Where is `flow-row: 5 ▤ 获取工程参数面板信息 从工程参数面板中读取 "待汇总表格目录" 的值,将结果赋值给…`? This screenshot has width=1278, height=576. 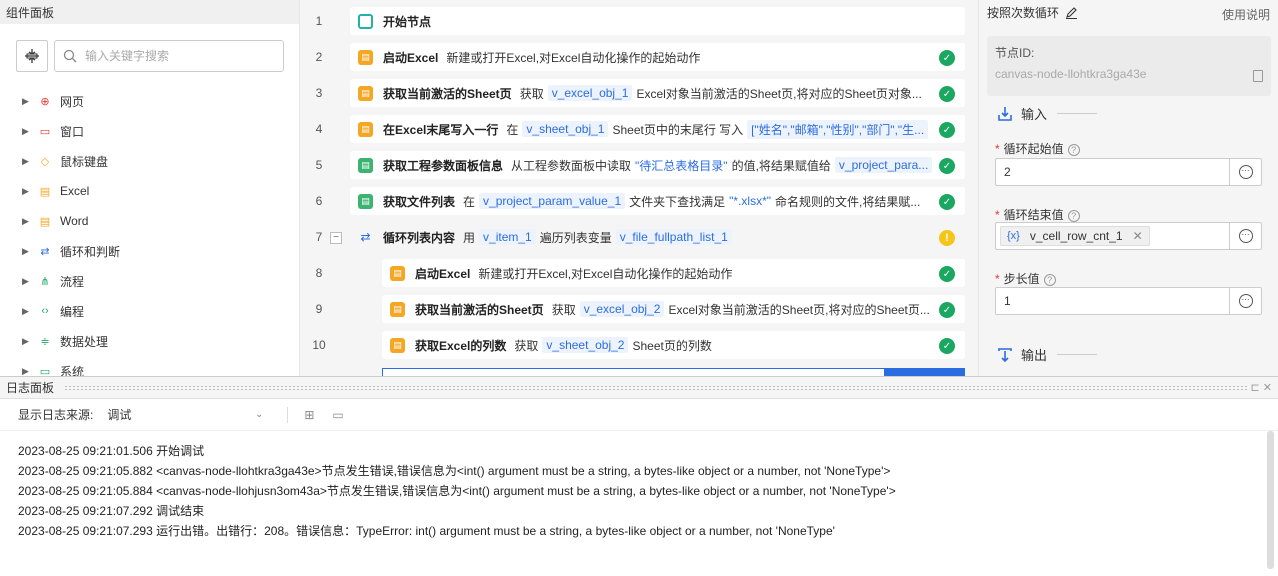
flow-row: 5 ▤ 获取工程参数面板信息 从工程参数面板中读取 "待汇总表格目录" 的值,将结果赋值给… is located at coordinates (639, 166).